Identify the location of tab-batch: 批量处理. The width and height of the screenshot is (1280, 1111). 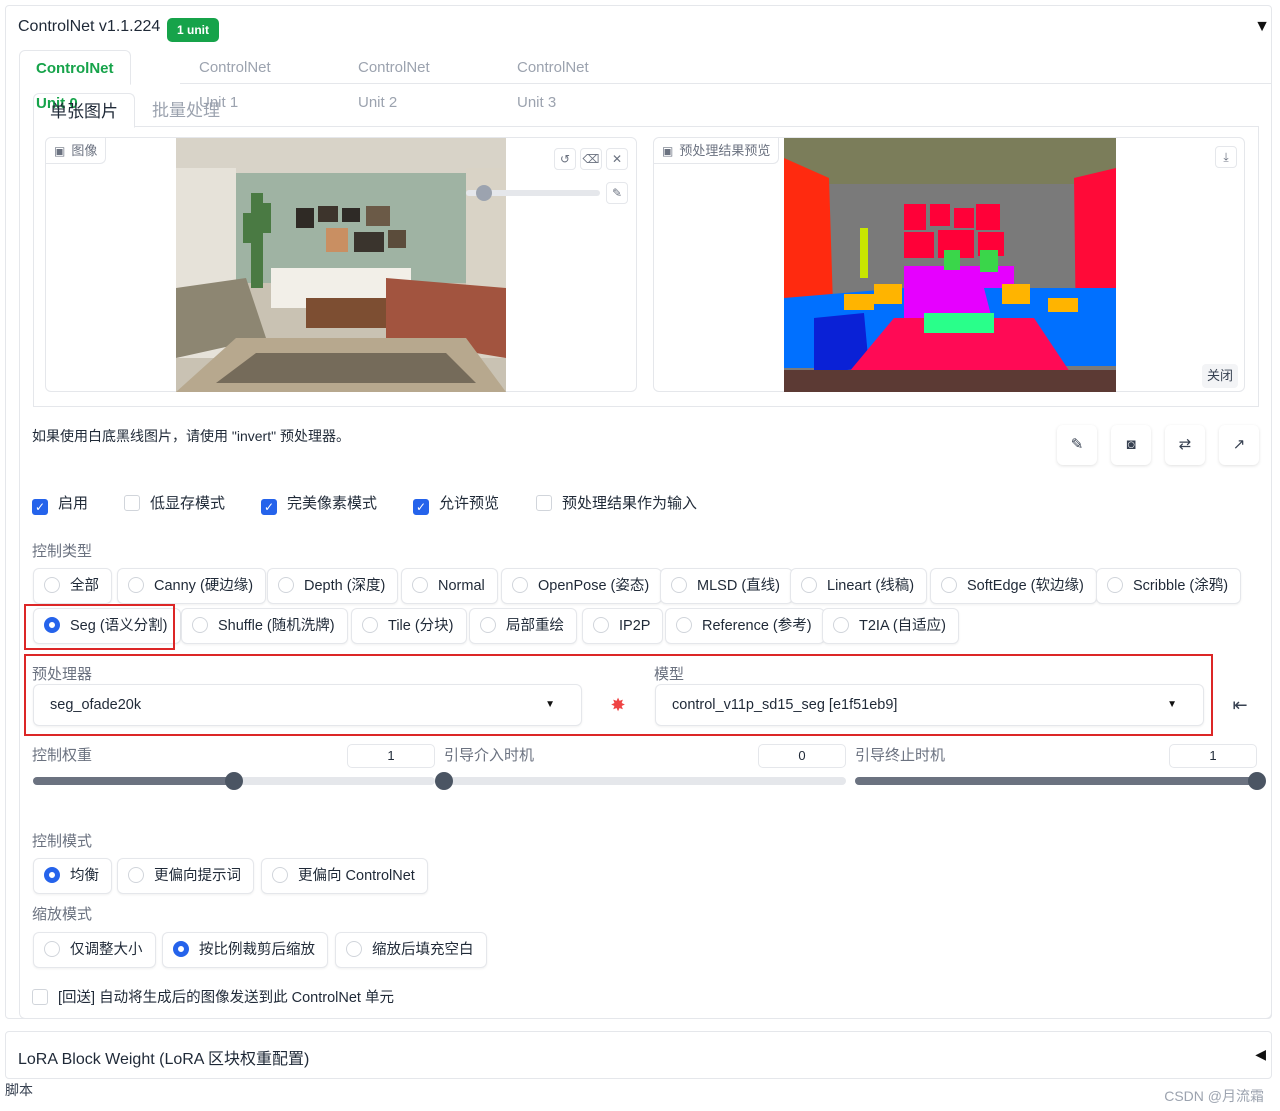
(186, 110).